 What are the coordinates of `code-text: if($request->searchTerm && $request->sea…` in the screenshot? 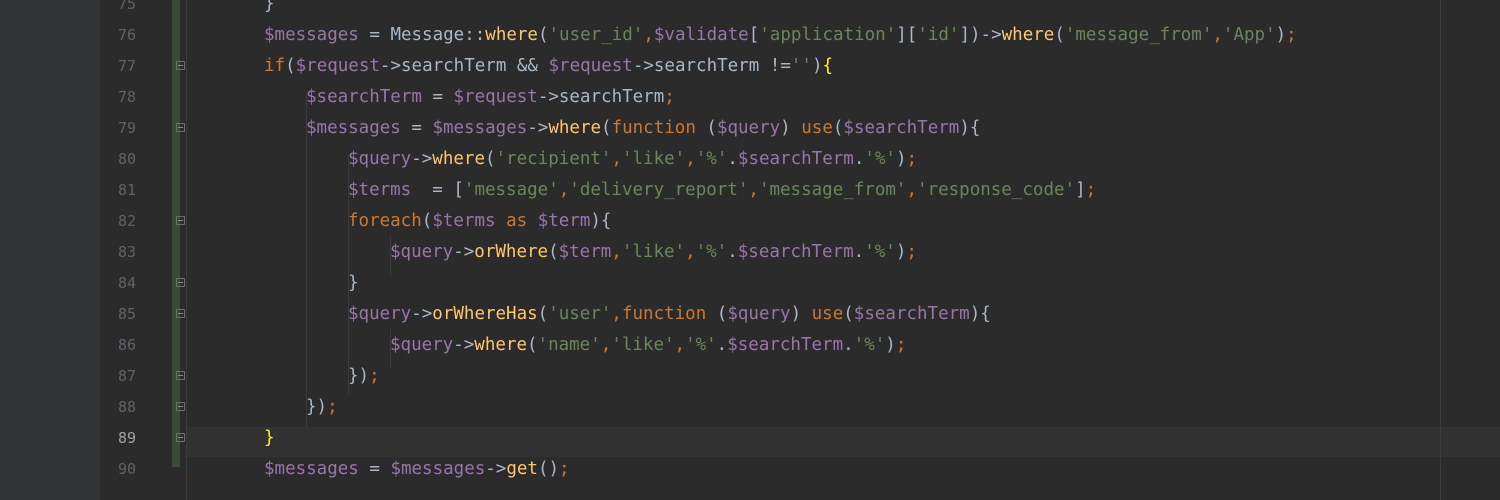 It's located at (548, 66).